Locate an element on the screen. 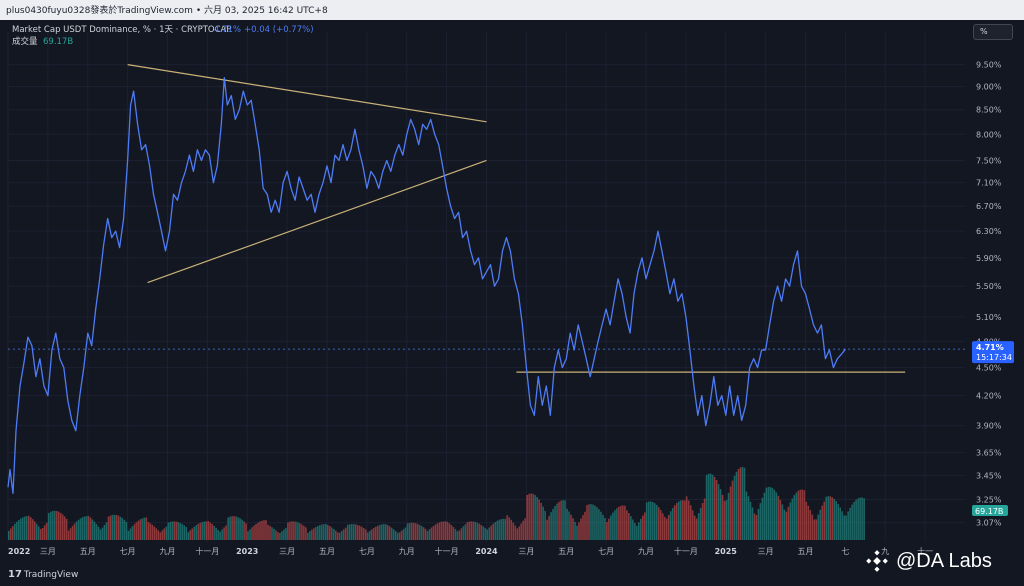 Image resolution: width=1024 pixels, height=586 pixels. y-tick-label: 8.50% is located at coordinates (989, 110).